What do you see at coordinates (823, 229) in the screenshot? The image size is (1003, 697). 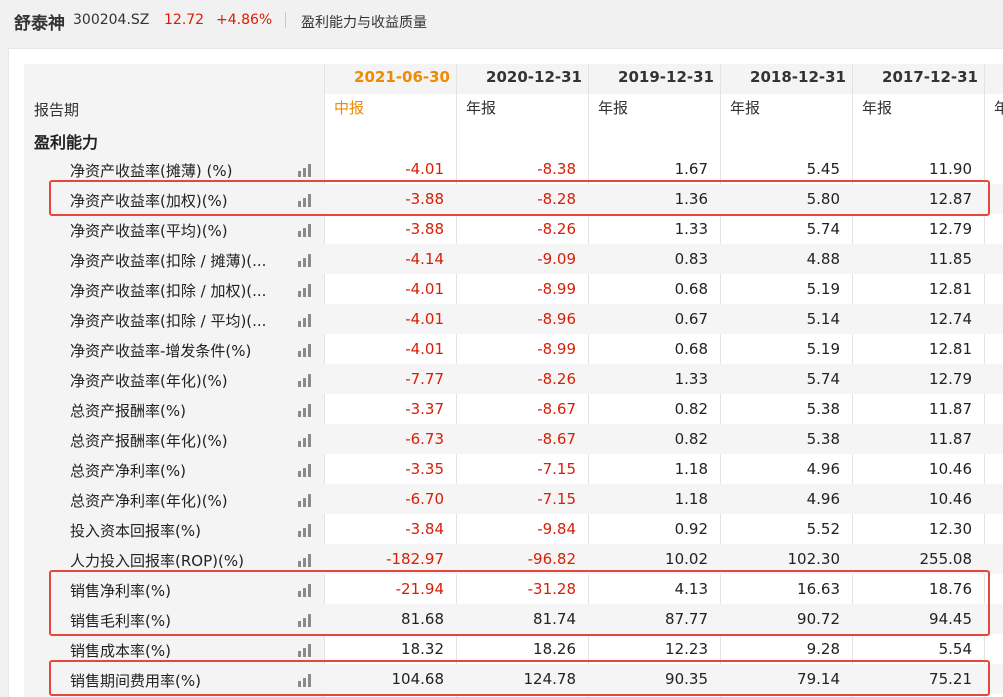 I see `table-cell: 5.74` at bounding box center [823, 229].